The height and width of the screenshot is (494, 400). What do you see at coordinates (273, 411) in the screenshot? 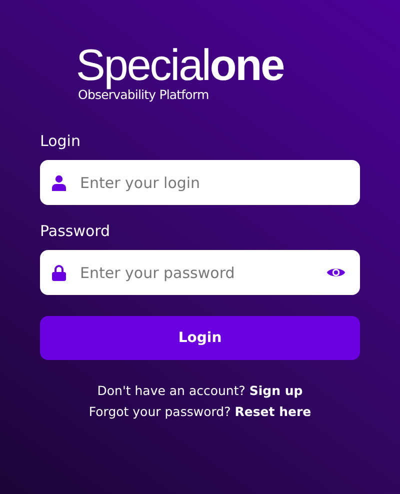
I see `link: Reset here` at bounding box center [273, 411].